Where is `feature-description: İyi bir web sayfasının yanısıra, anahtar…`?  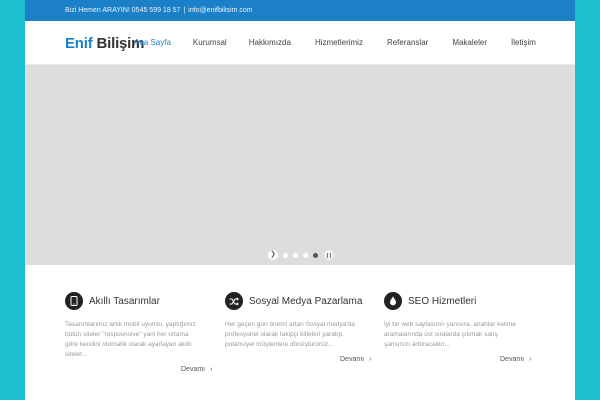 feature-description: İyi bir web sayfasının yanısıra, anahtar… is located at coordinates (450, 334).